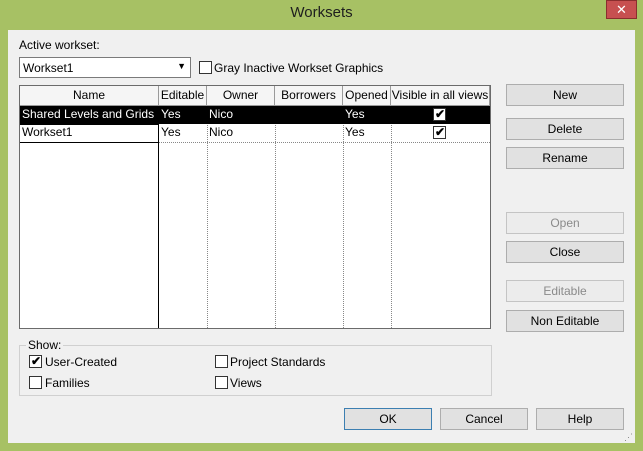 The image size is (643, 451). I want to click on families-label: Families, so click(67, 383).